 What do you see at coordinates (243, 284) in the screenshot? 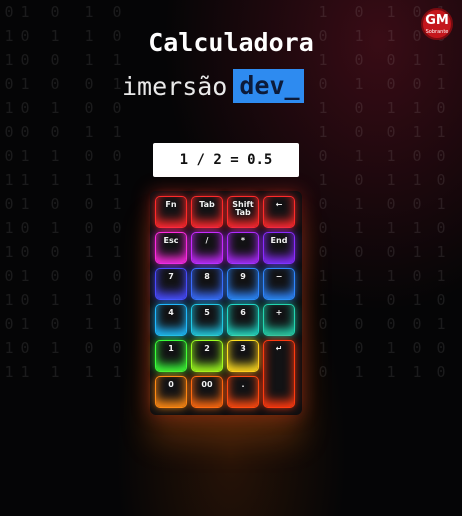
I see `key-9: 9` at bounding box center [243, 284].